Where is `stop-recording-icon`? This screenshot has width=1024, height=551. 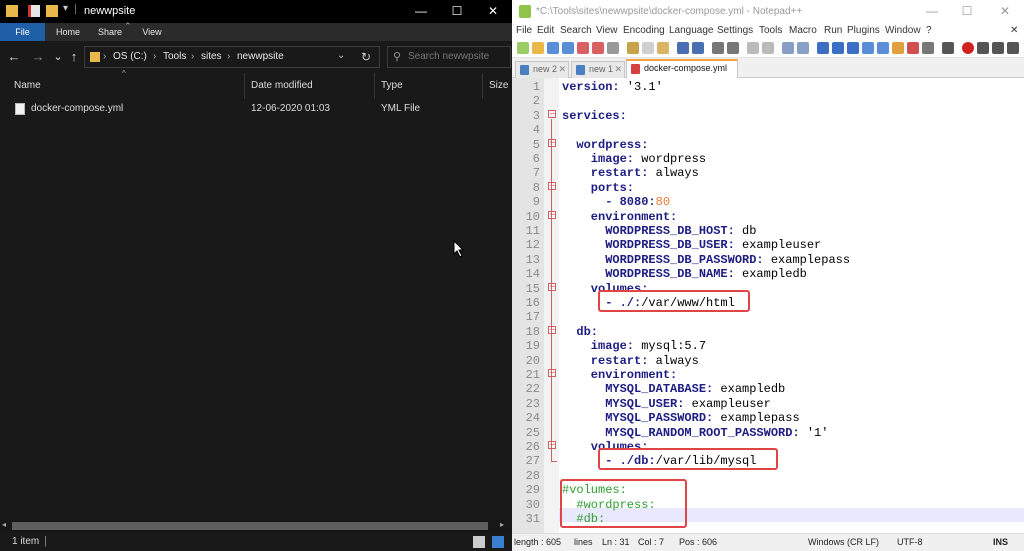 stop-recording-icon is located at coordinates (983, 48).